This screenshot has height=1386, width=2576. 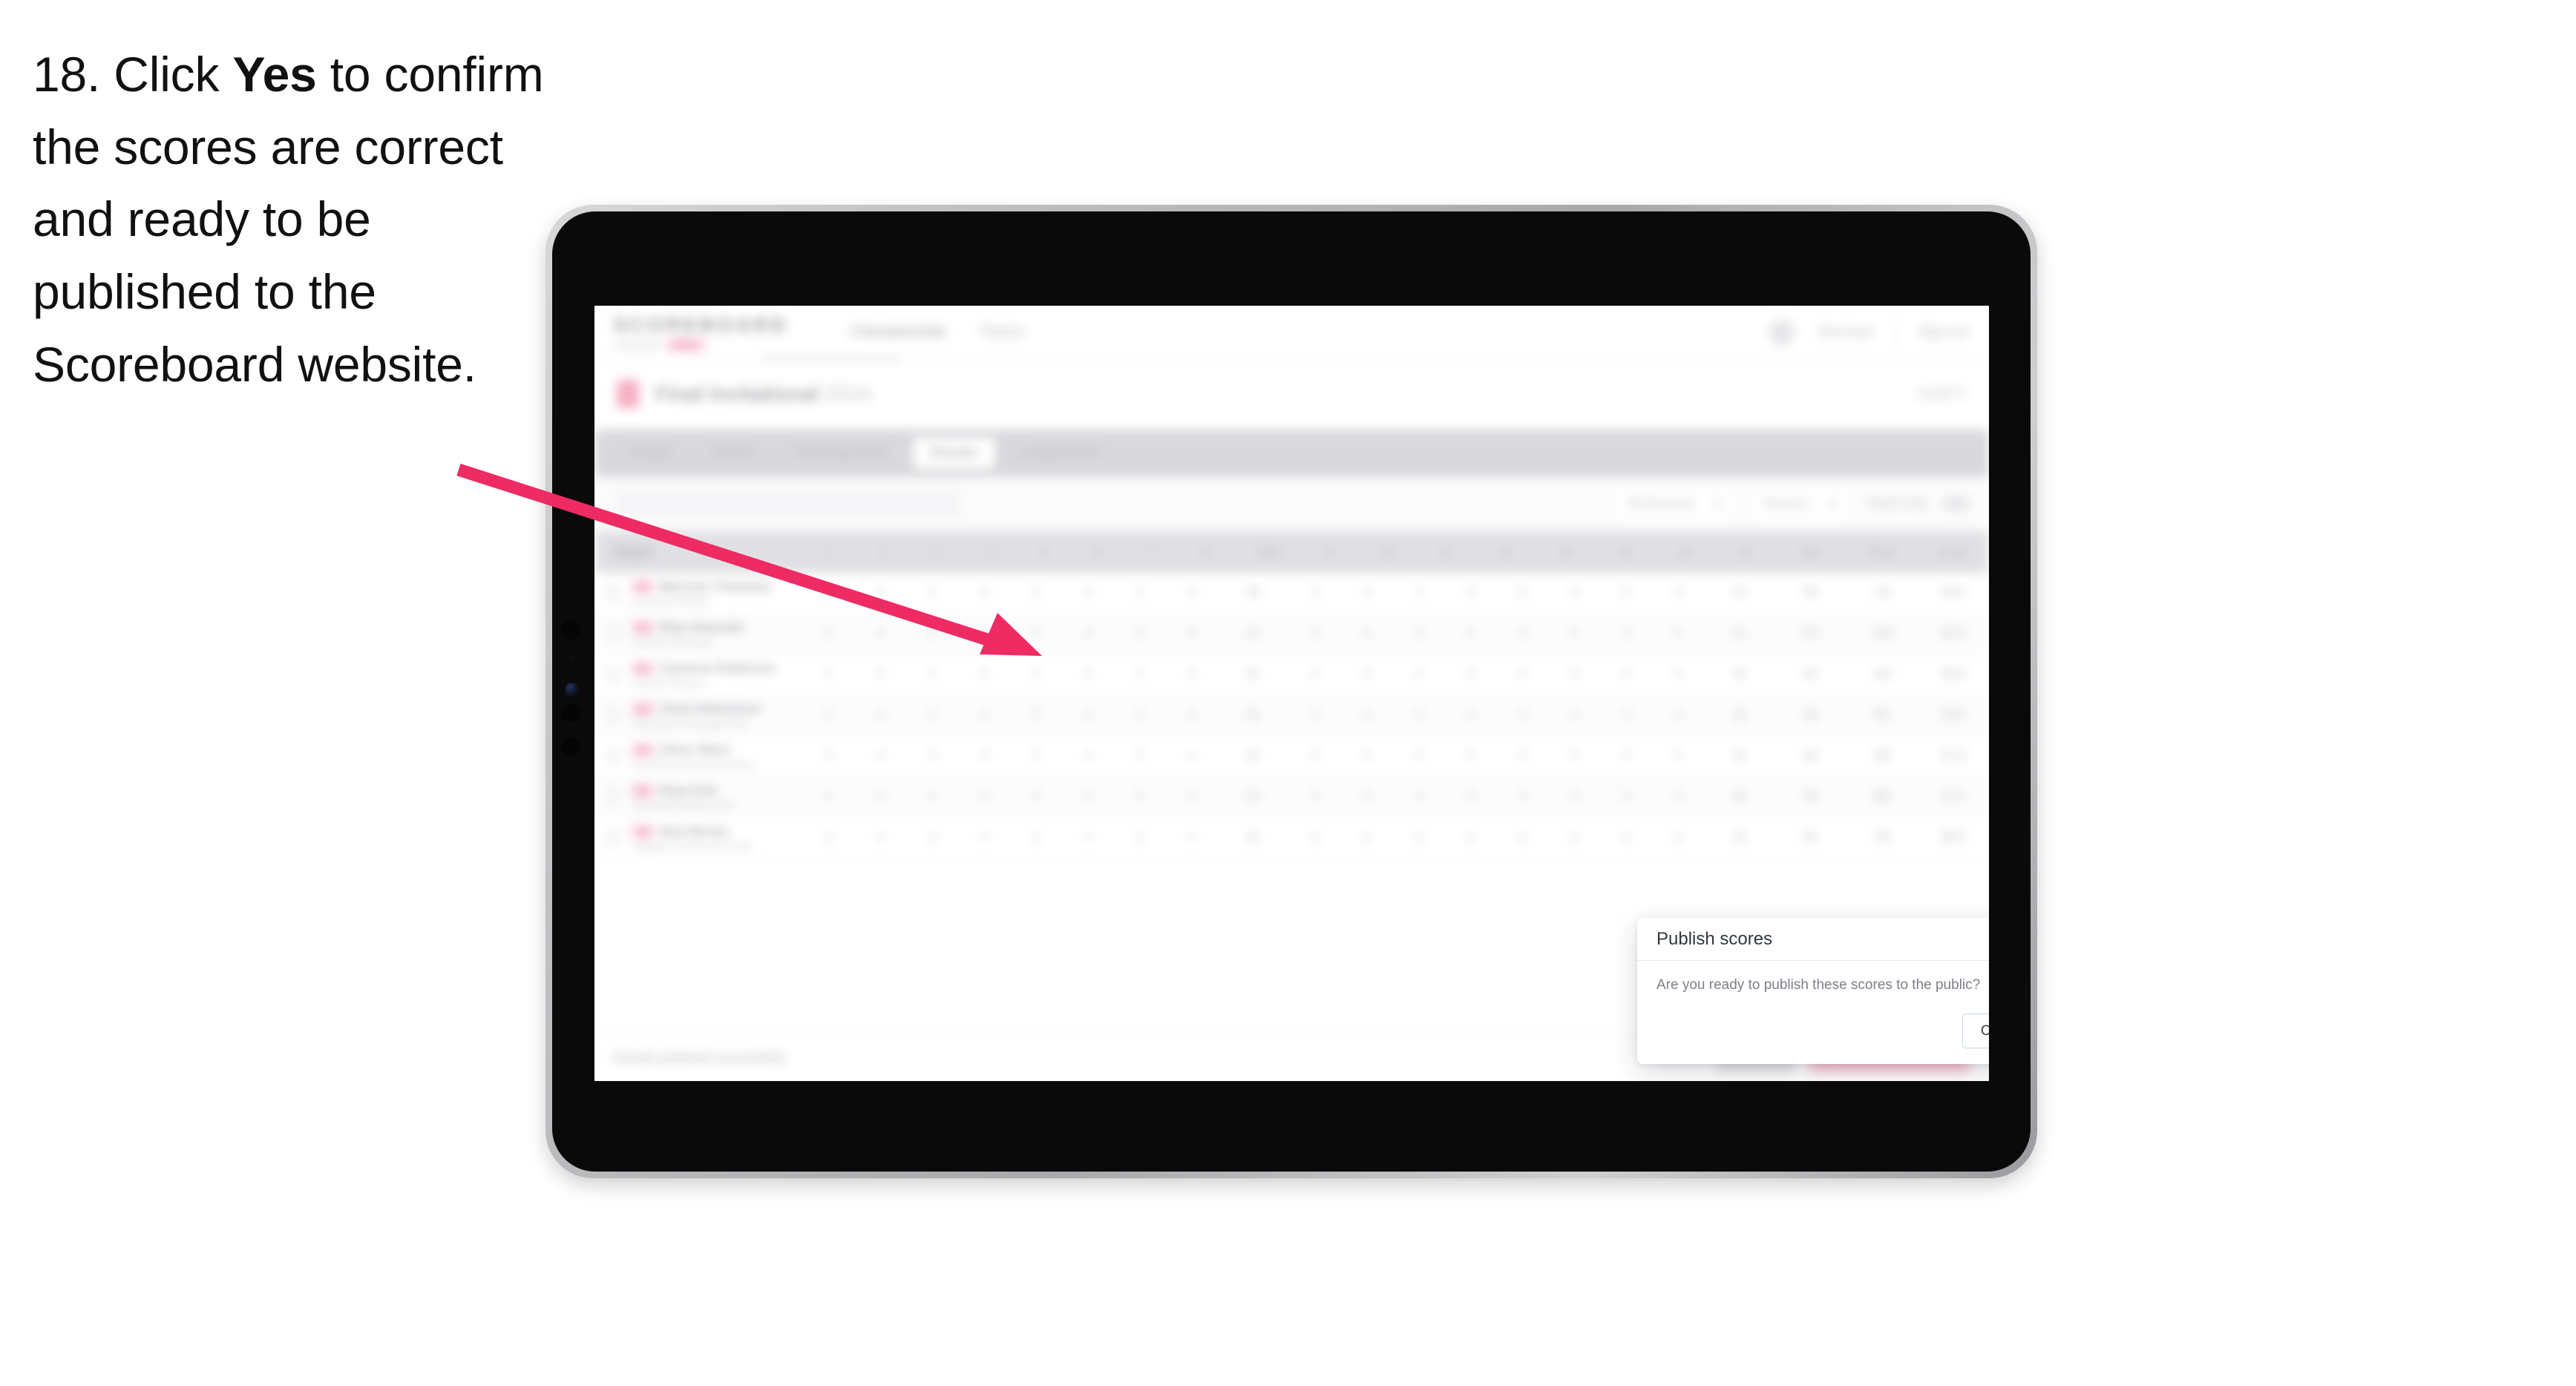 I want to click on score-cell: 55.5, so click(x=1954, y=634).